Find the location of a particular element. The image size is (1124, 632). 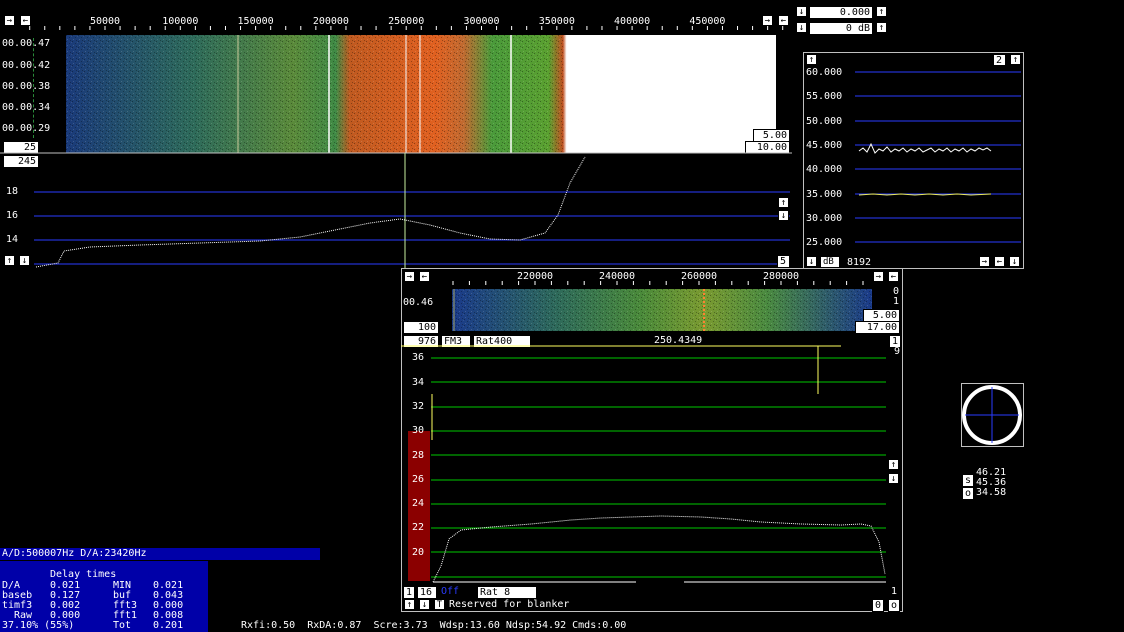

hires-bottom-t-button: T is located at coordinates (439, 604).